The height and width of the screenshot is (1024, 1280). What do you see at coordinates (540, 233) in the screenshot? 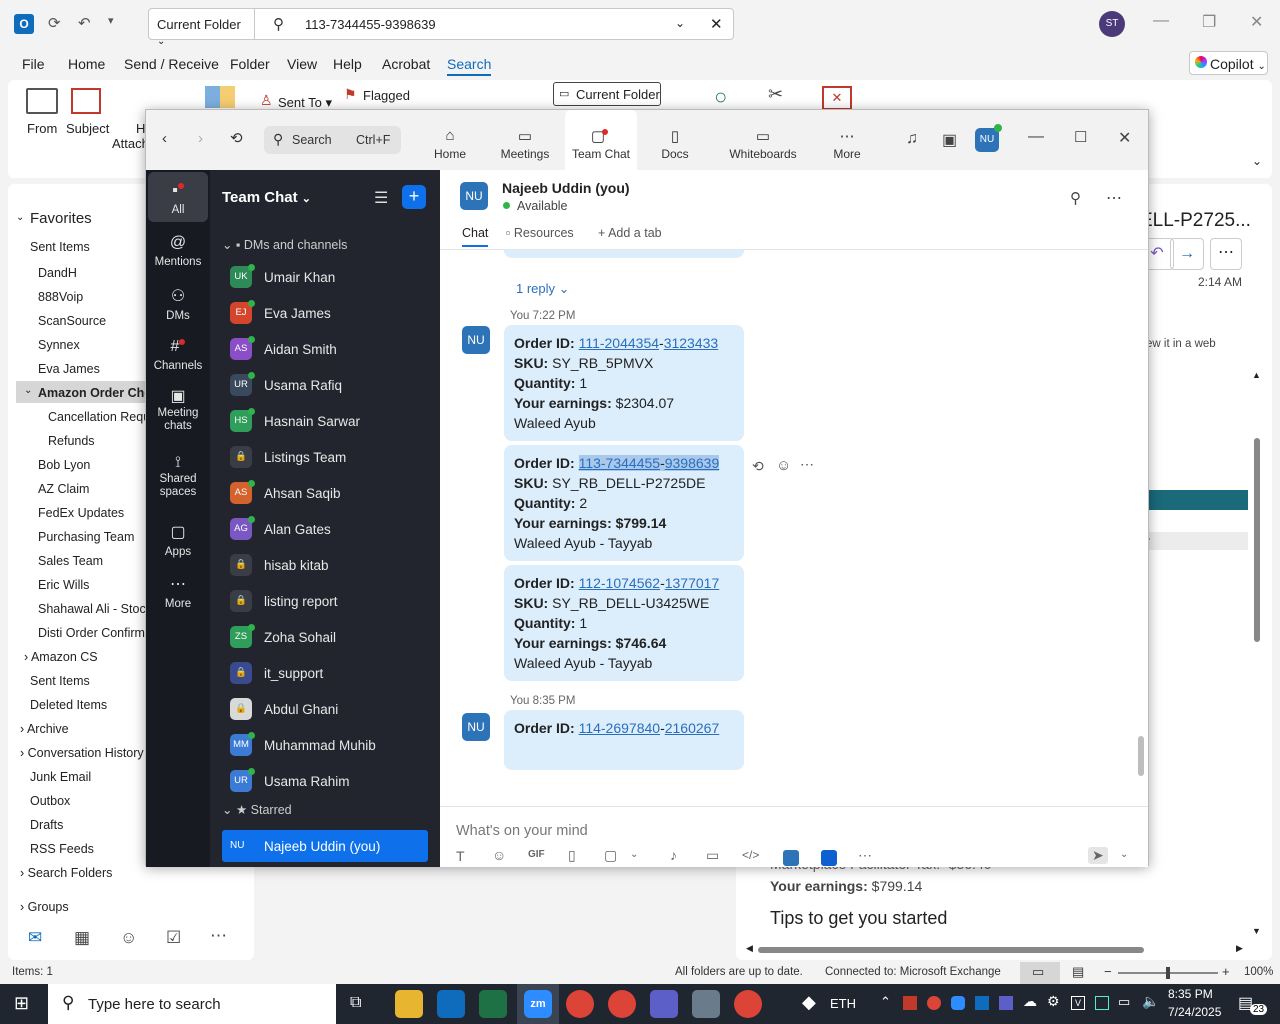
I see `subtab-resources: ▫ Resources` at bounding box center [540, 233].